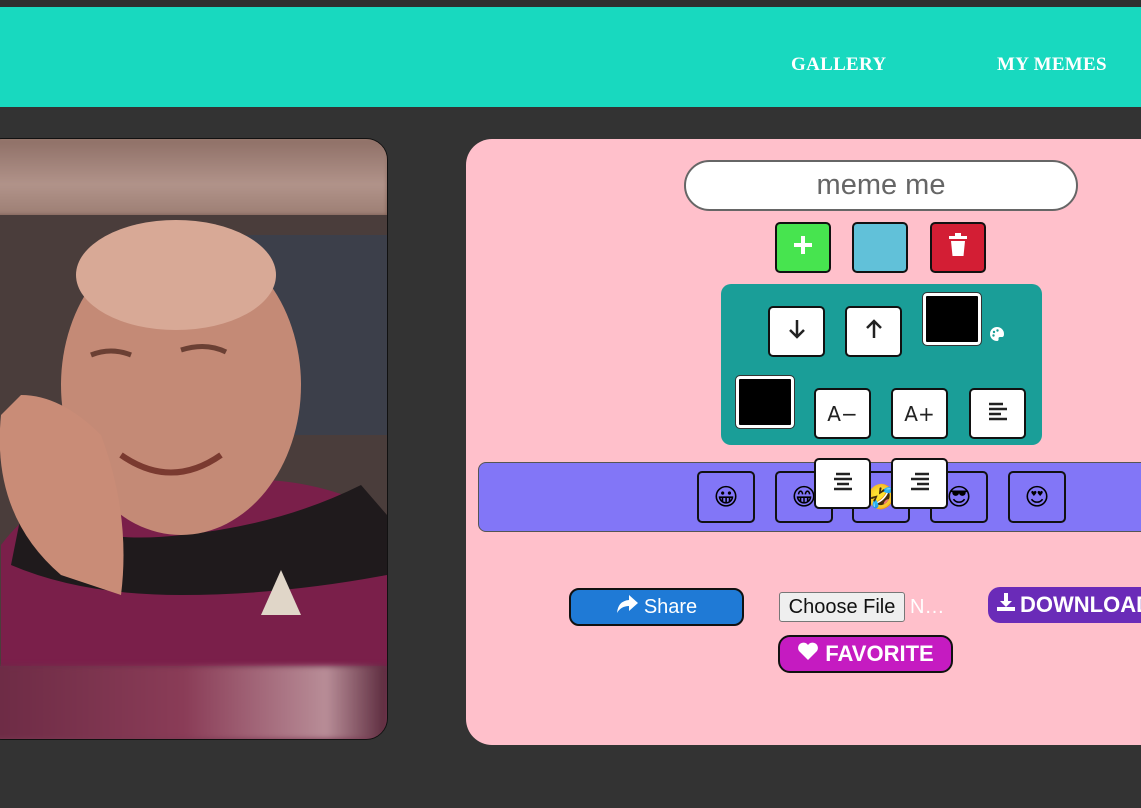 The image size is (1141, 808). Describe the element at coordinates (881, 185) in the screenshot. I see `meme-text-input` at that location.